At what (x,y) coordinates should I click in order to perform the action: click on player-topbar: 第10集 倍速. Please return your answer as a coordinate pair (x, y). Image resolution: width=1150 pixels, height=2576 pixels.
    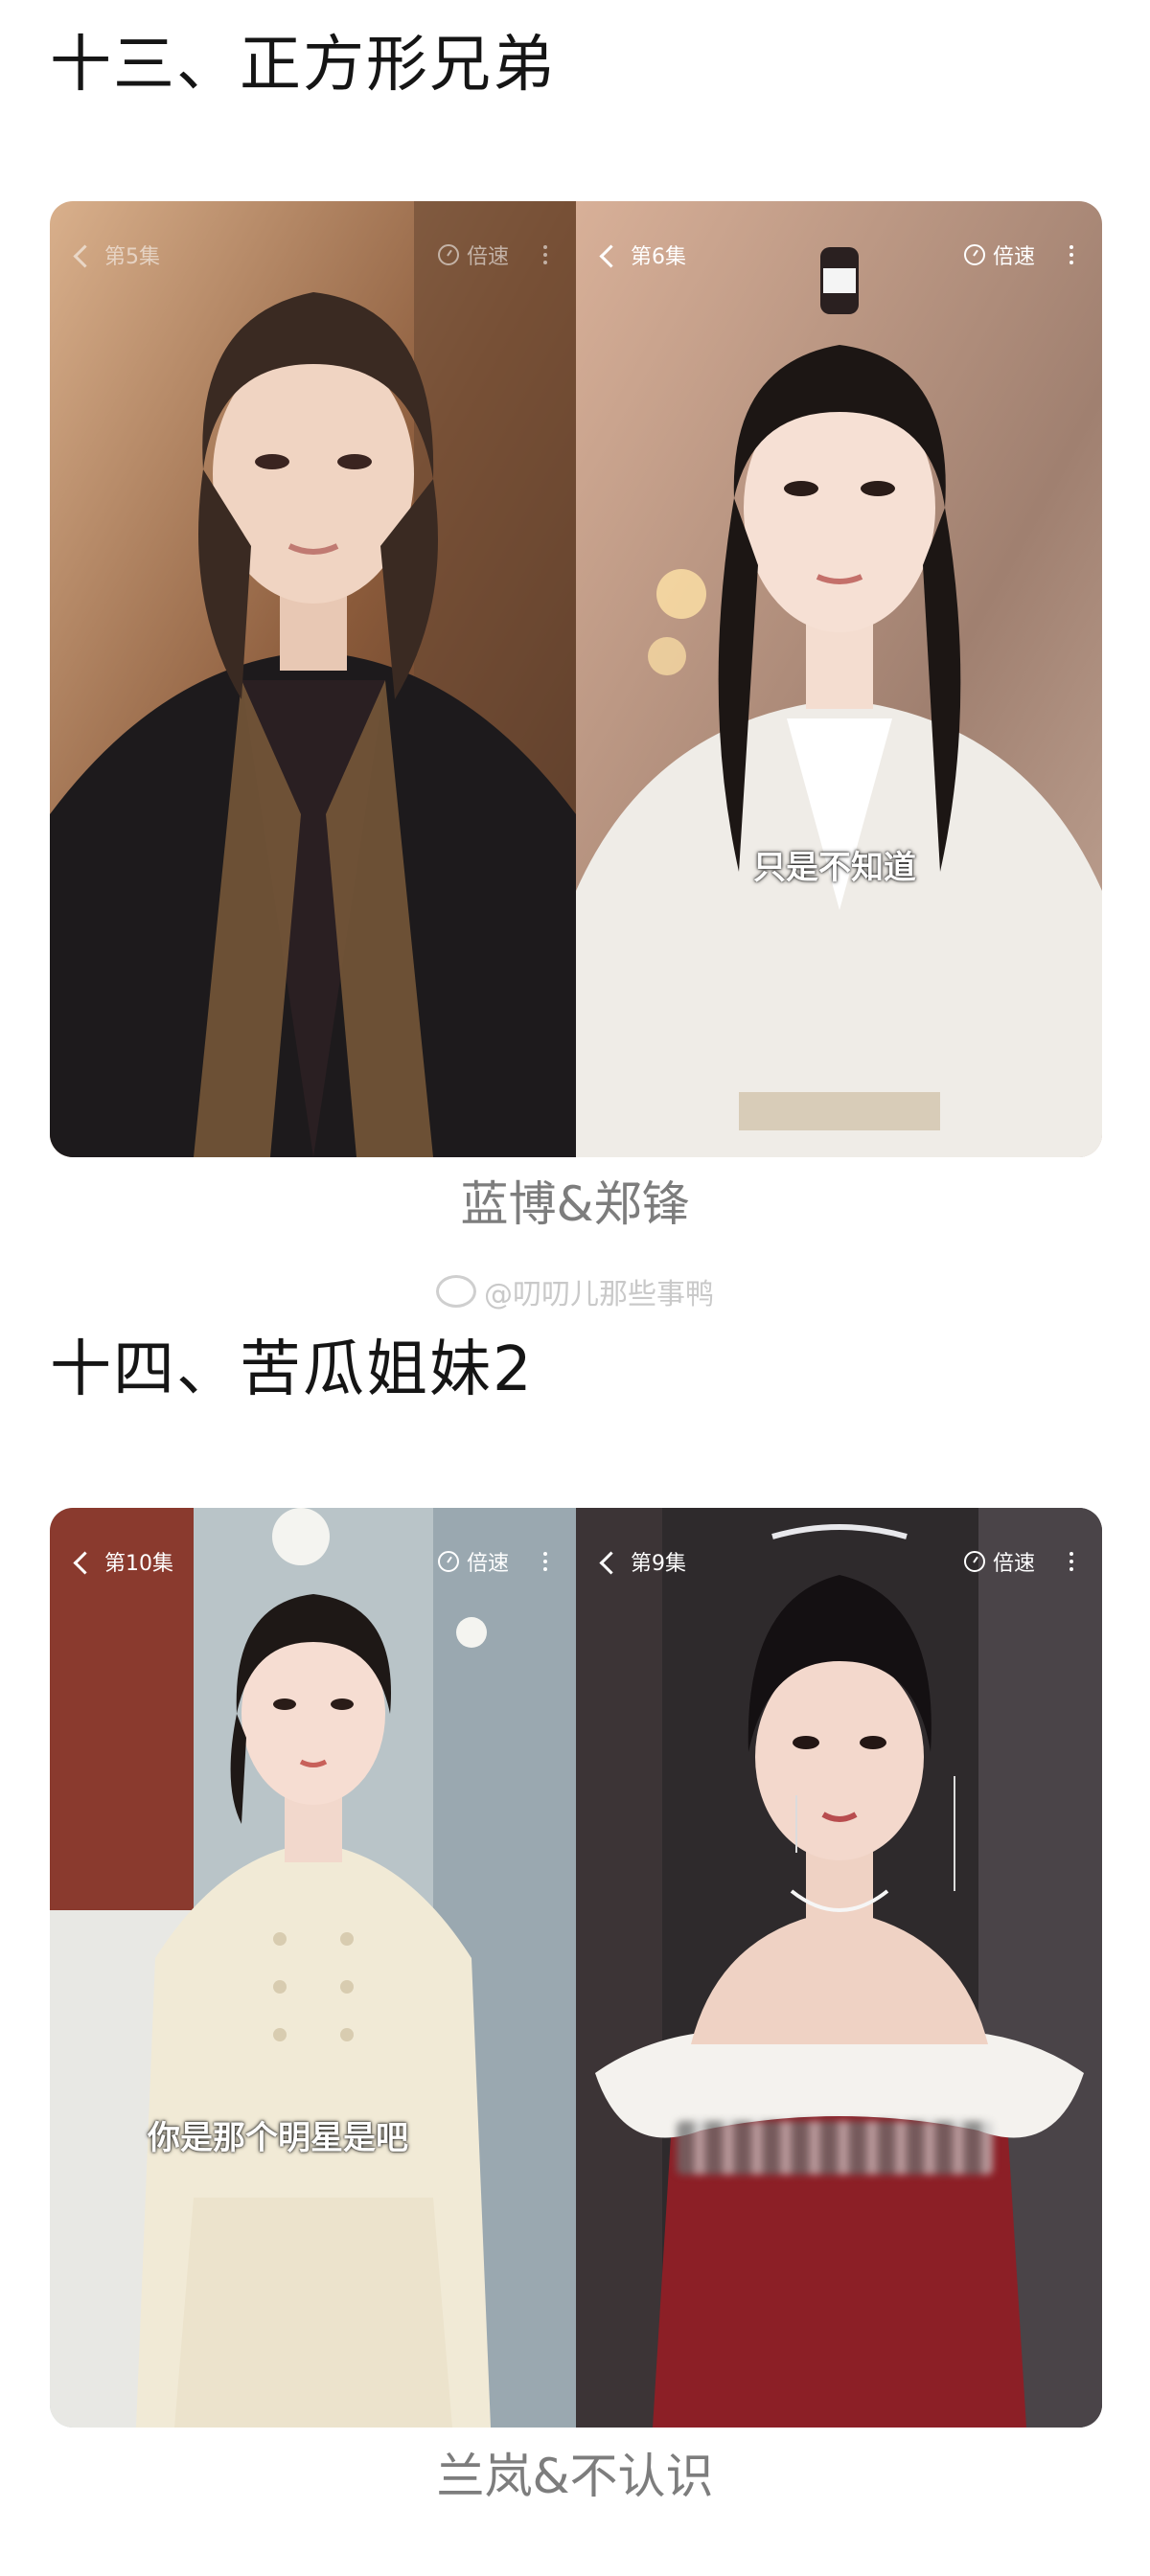
    Looking at the image, I should click on (313, 1561).